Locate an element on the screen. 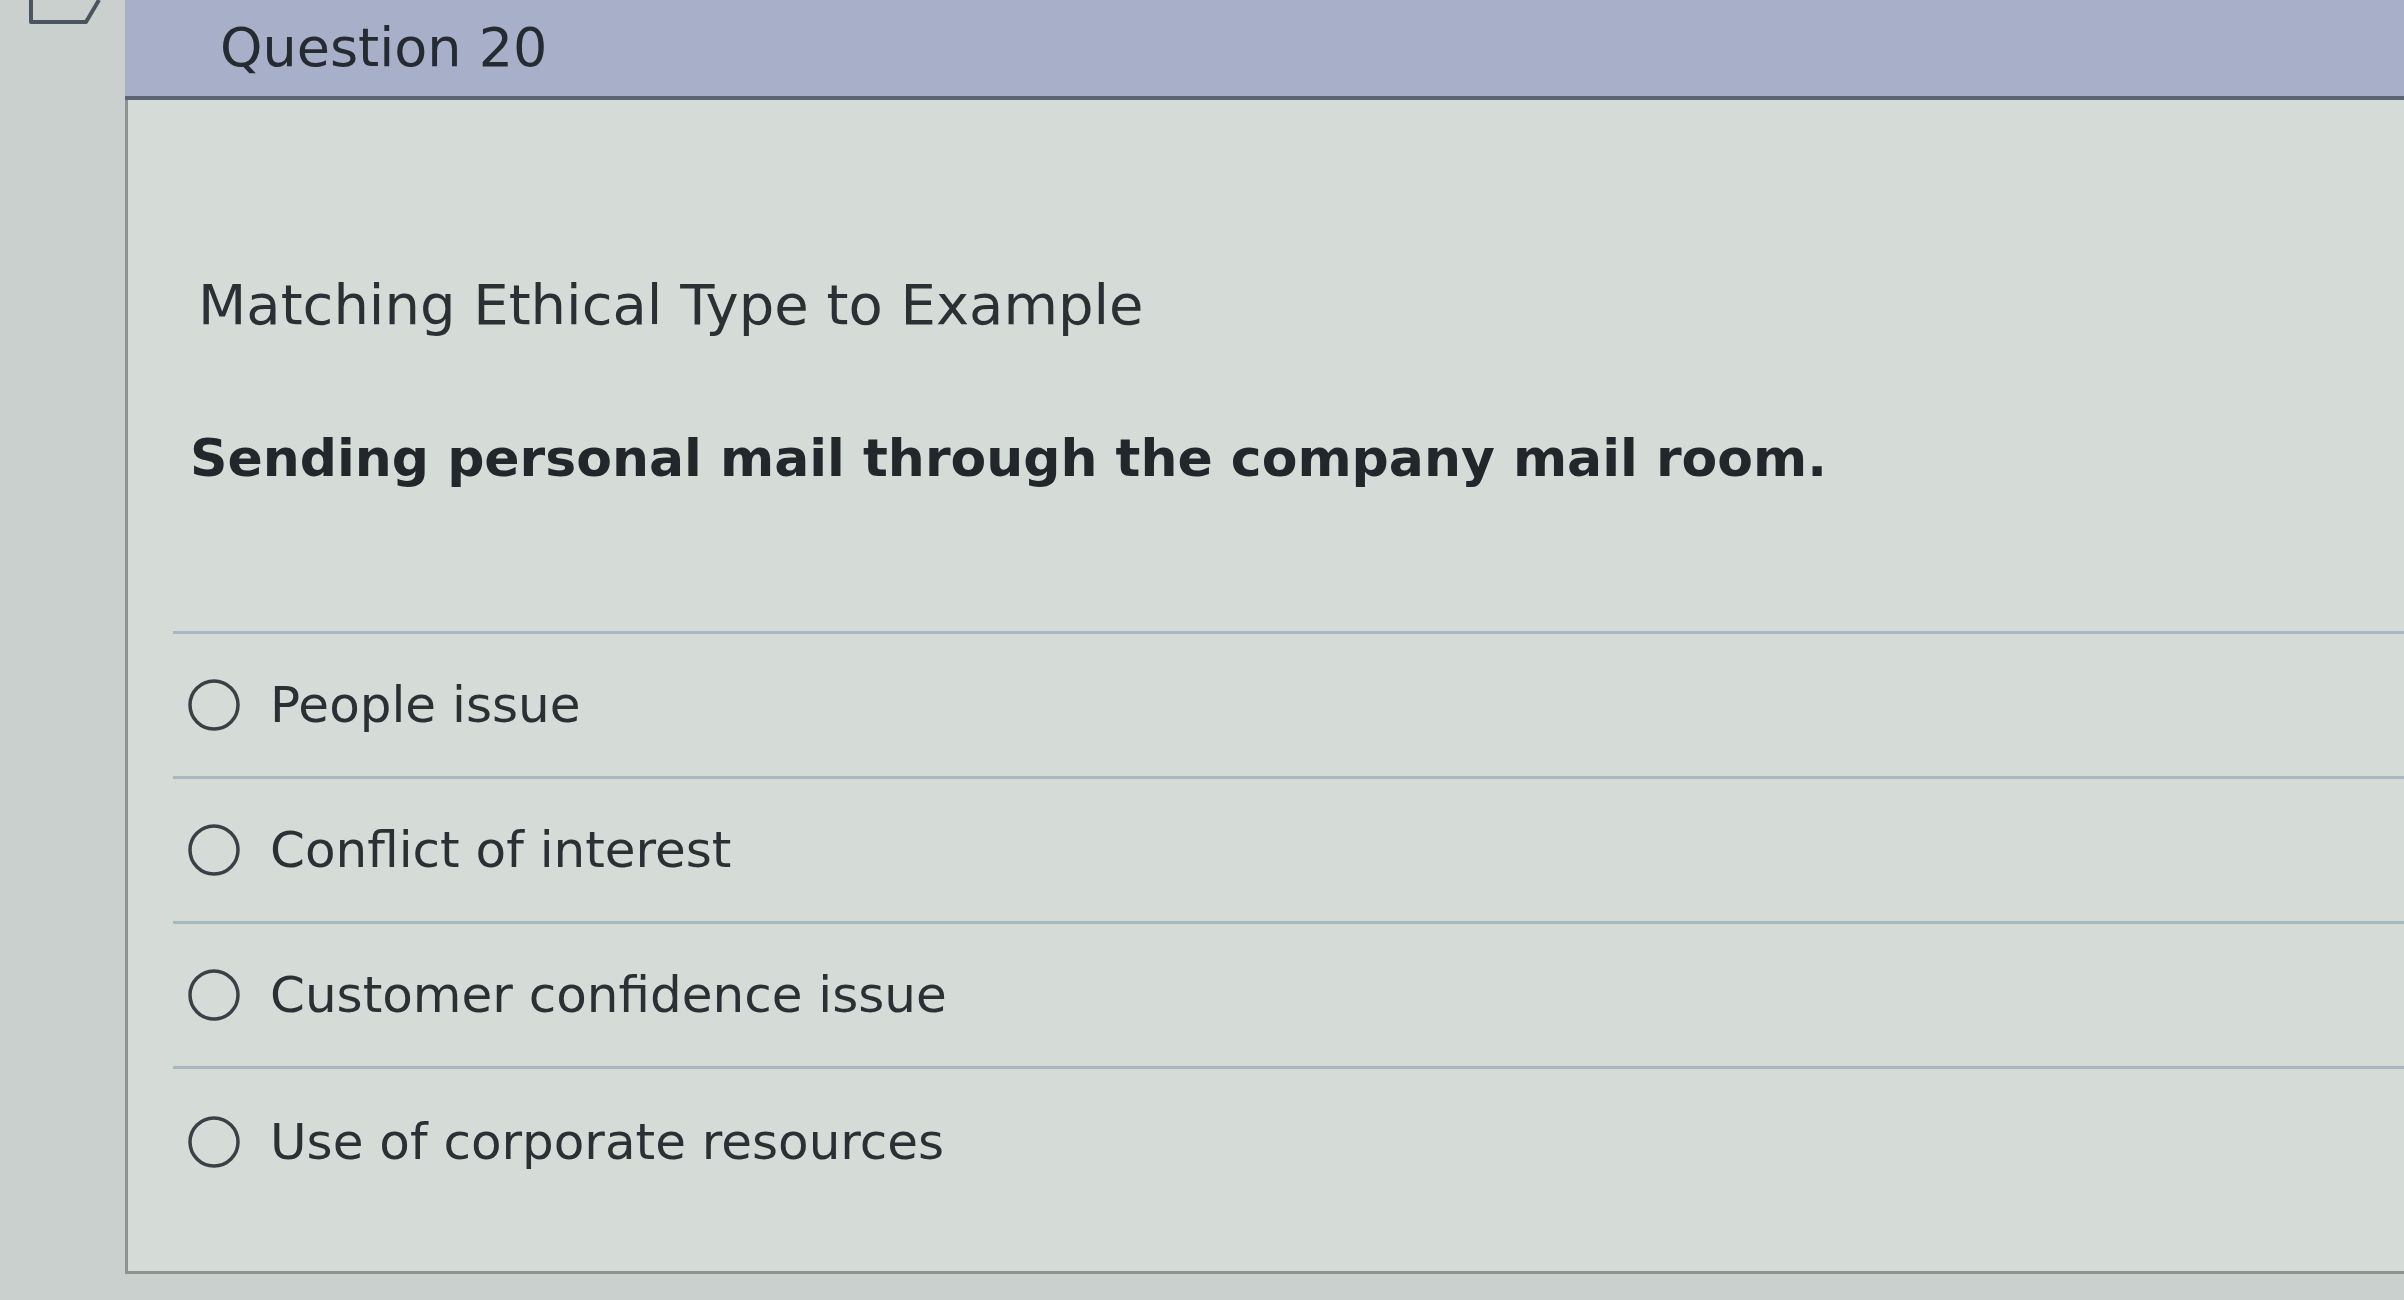 Image resolution: width=2404 pixels, height=1300 pixels. option-label: People issue is located at coordinates (425, 705).